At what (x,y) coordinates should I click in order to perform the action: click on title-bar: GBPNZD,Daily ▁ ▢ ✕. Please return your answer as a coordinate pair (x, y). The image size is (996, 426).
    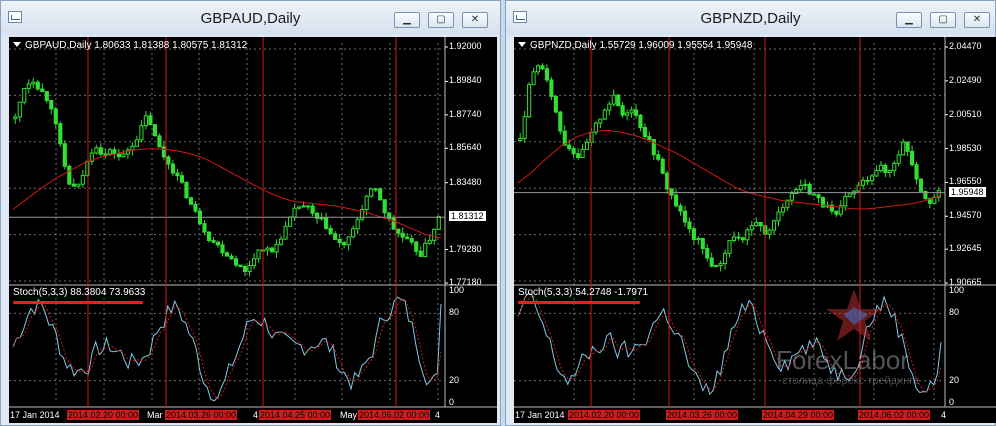
    Looking at the image, I should click on (750, 18).